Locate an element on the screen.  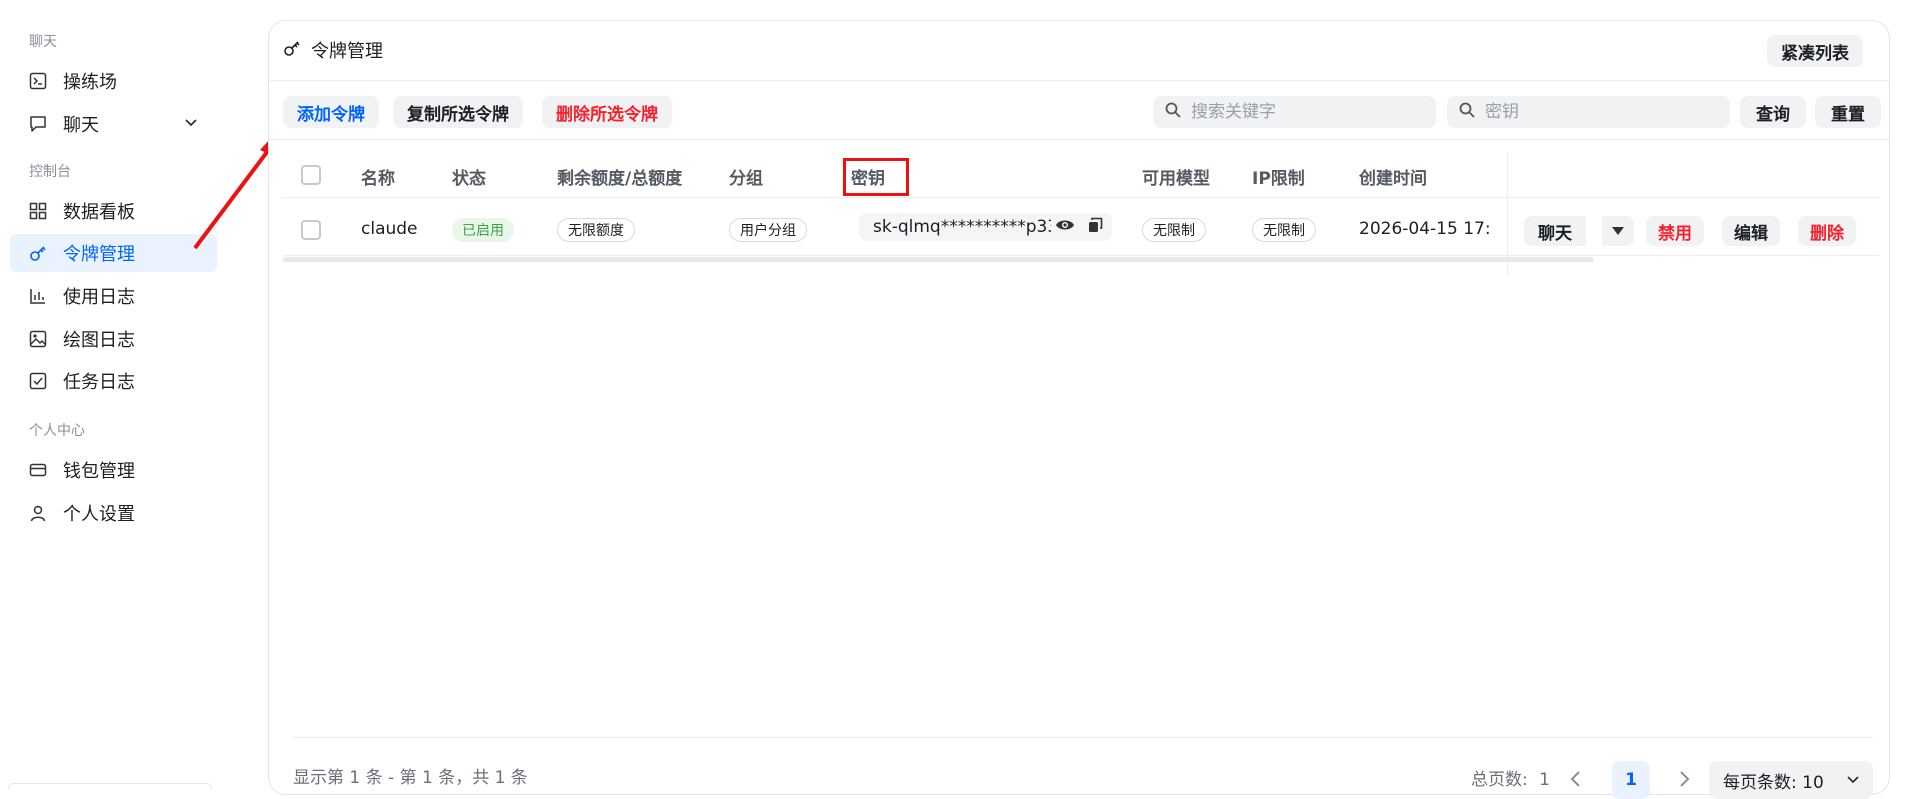
terminal-icon is located at coordinates (38, 81).